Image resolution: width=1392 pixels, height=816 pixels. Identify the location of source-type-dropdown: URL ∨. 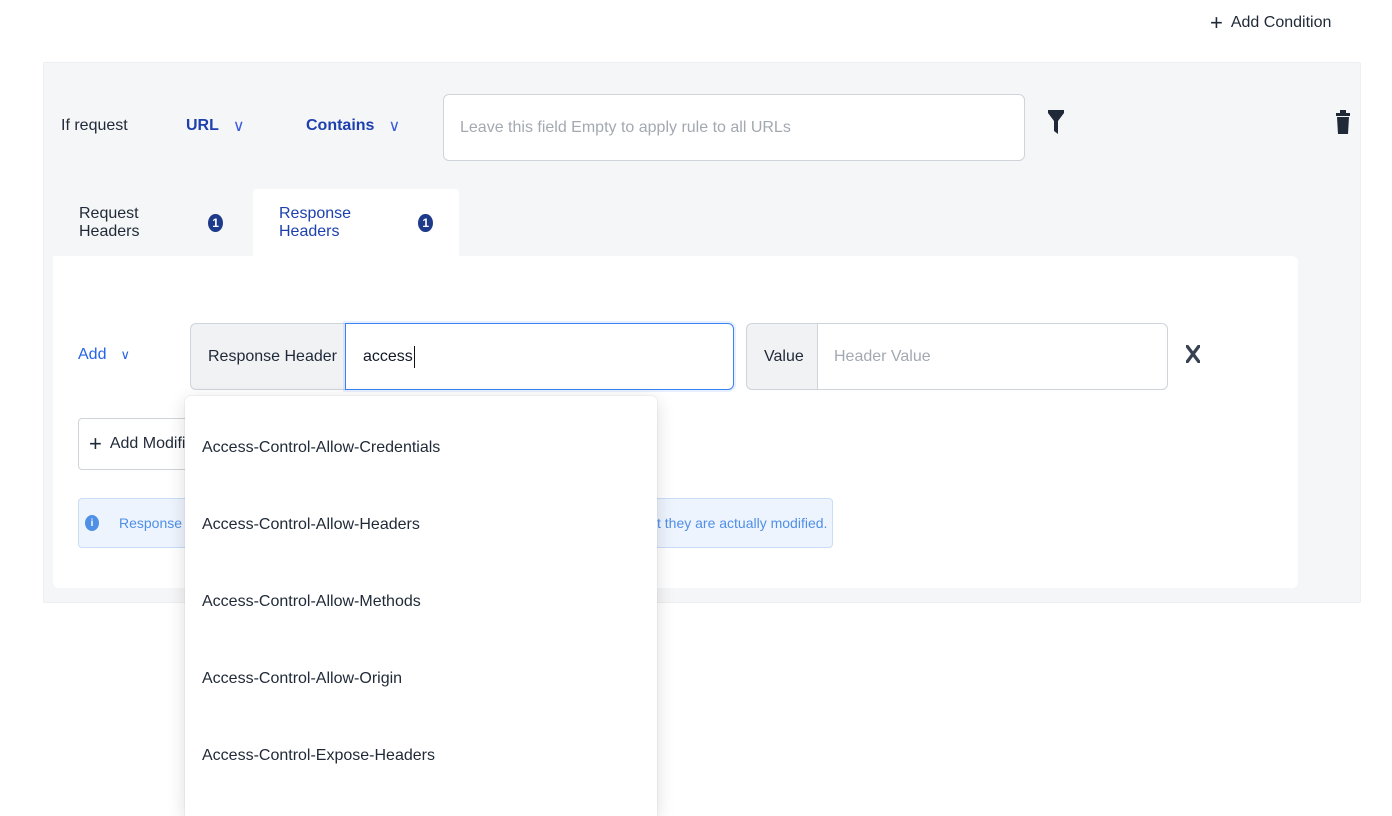
(215, 126).